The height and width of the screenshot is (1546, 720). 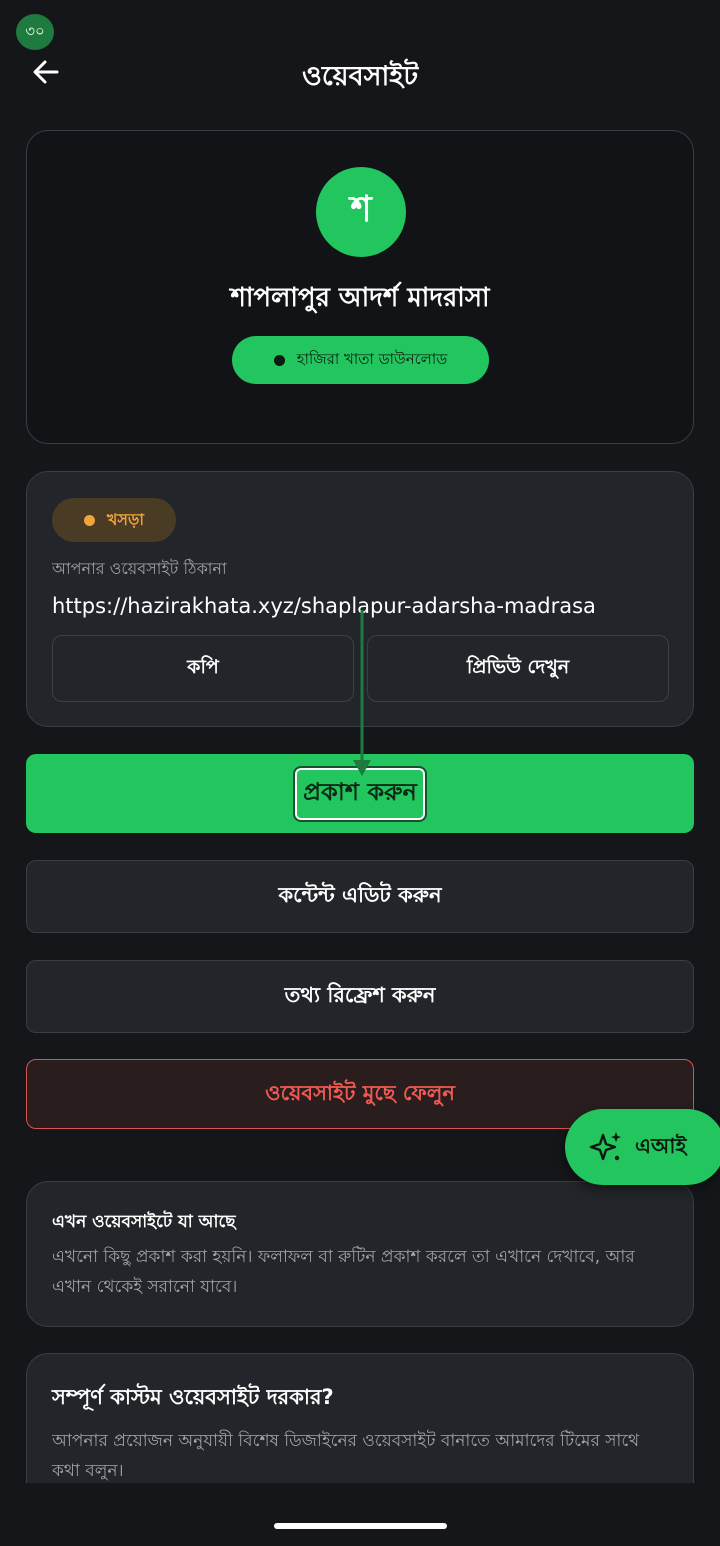 I want to click on sparkle-icon, so click(x=605, y=1146).